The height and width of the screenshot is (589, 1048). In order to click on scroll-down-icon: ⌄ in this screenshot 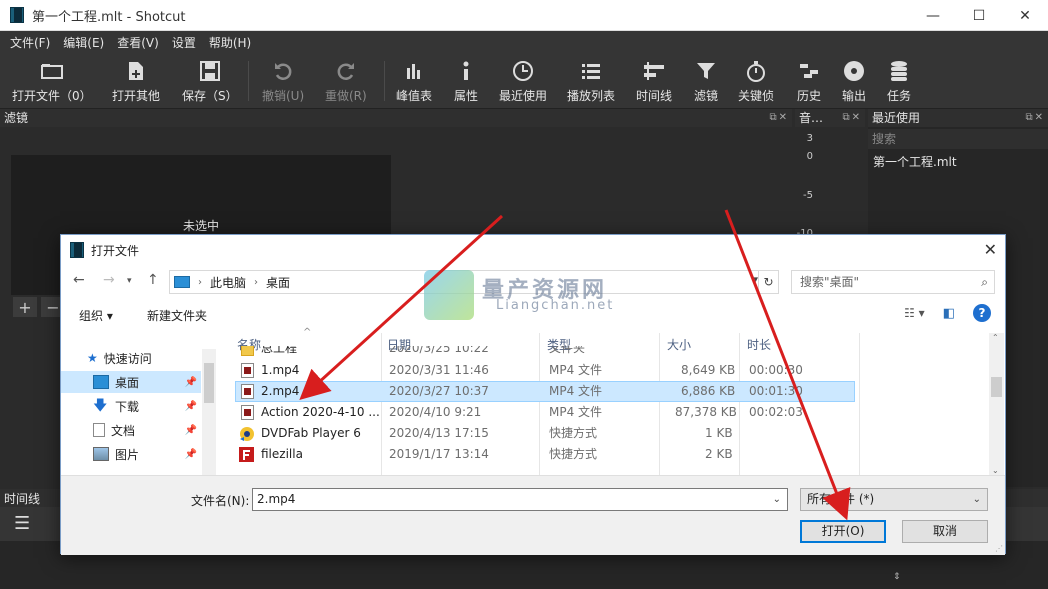, I will do `click(995, 470)`.